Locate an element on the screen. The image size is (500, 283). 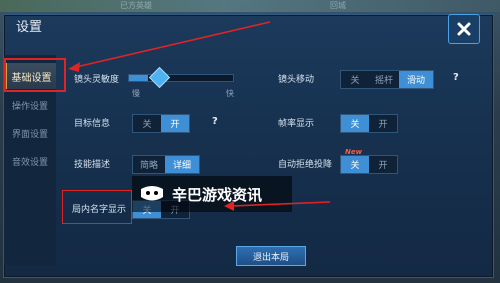
arrowhead-sidebar is located at coordinates (74, 67).